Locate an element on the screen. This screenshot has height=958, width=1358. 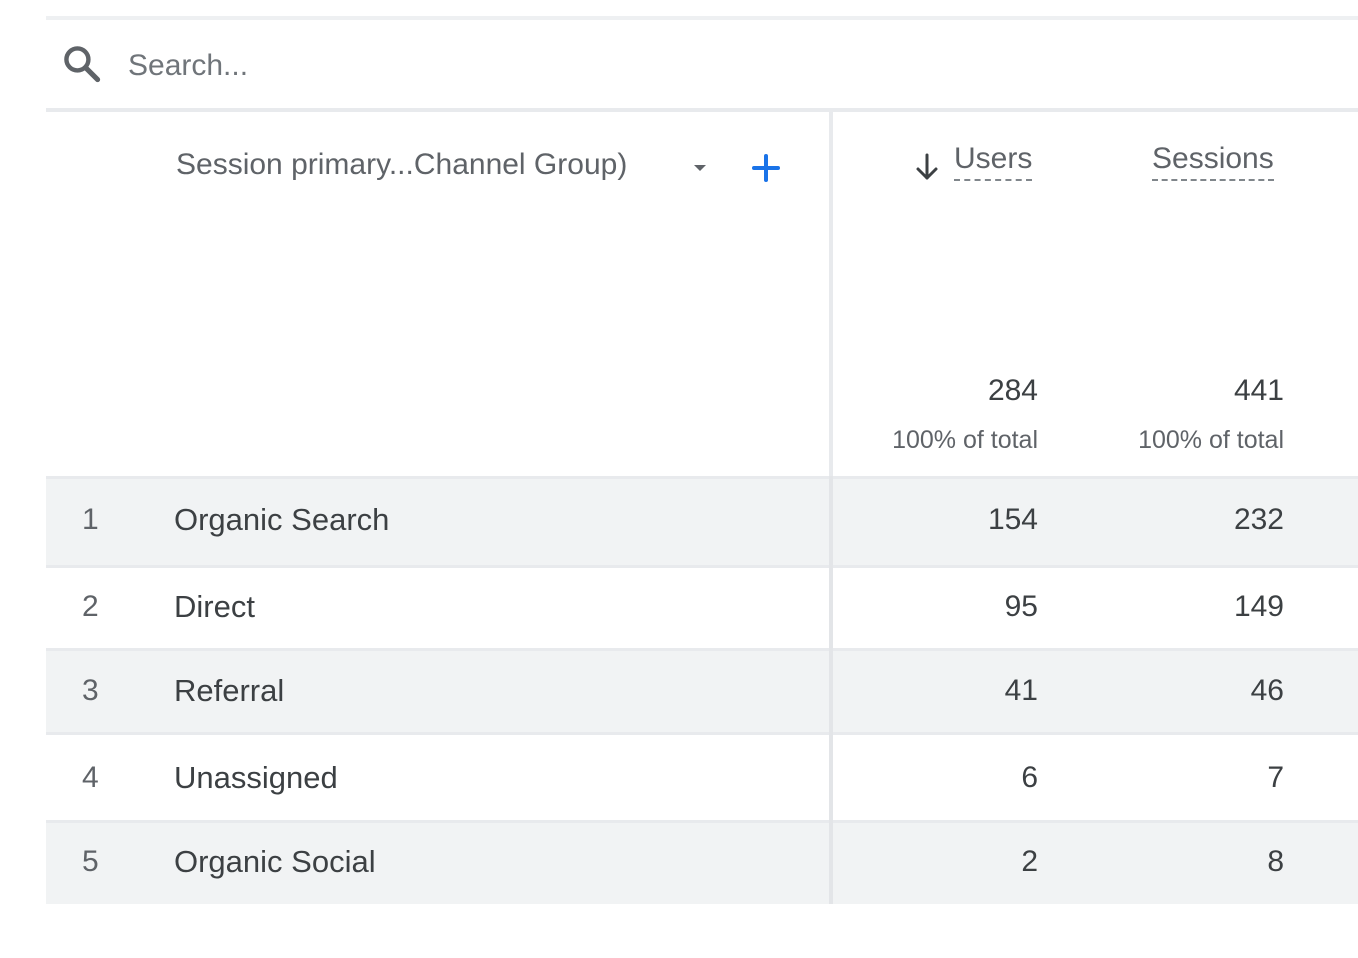
sessions-value: 8 is located at coordinates (1275, 861).